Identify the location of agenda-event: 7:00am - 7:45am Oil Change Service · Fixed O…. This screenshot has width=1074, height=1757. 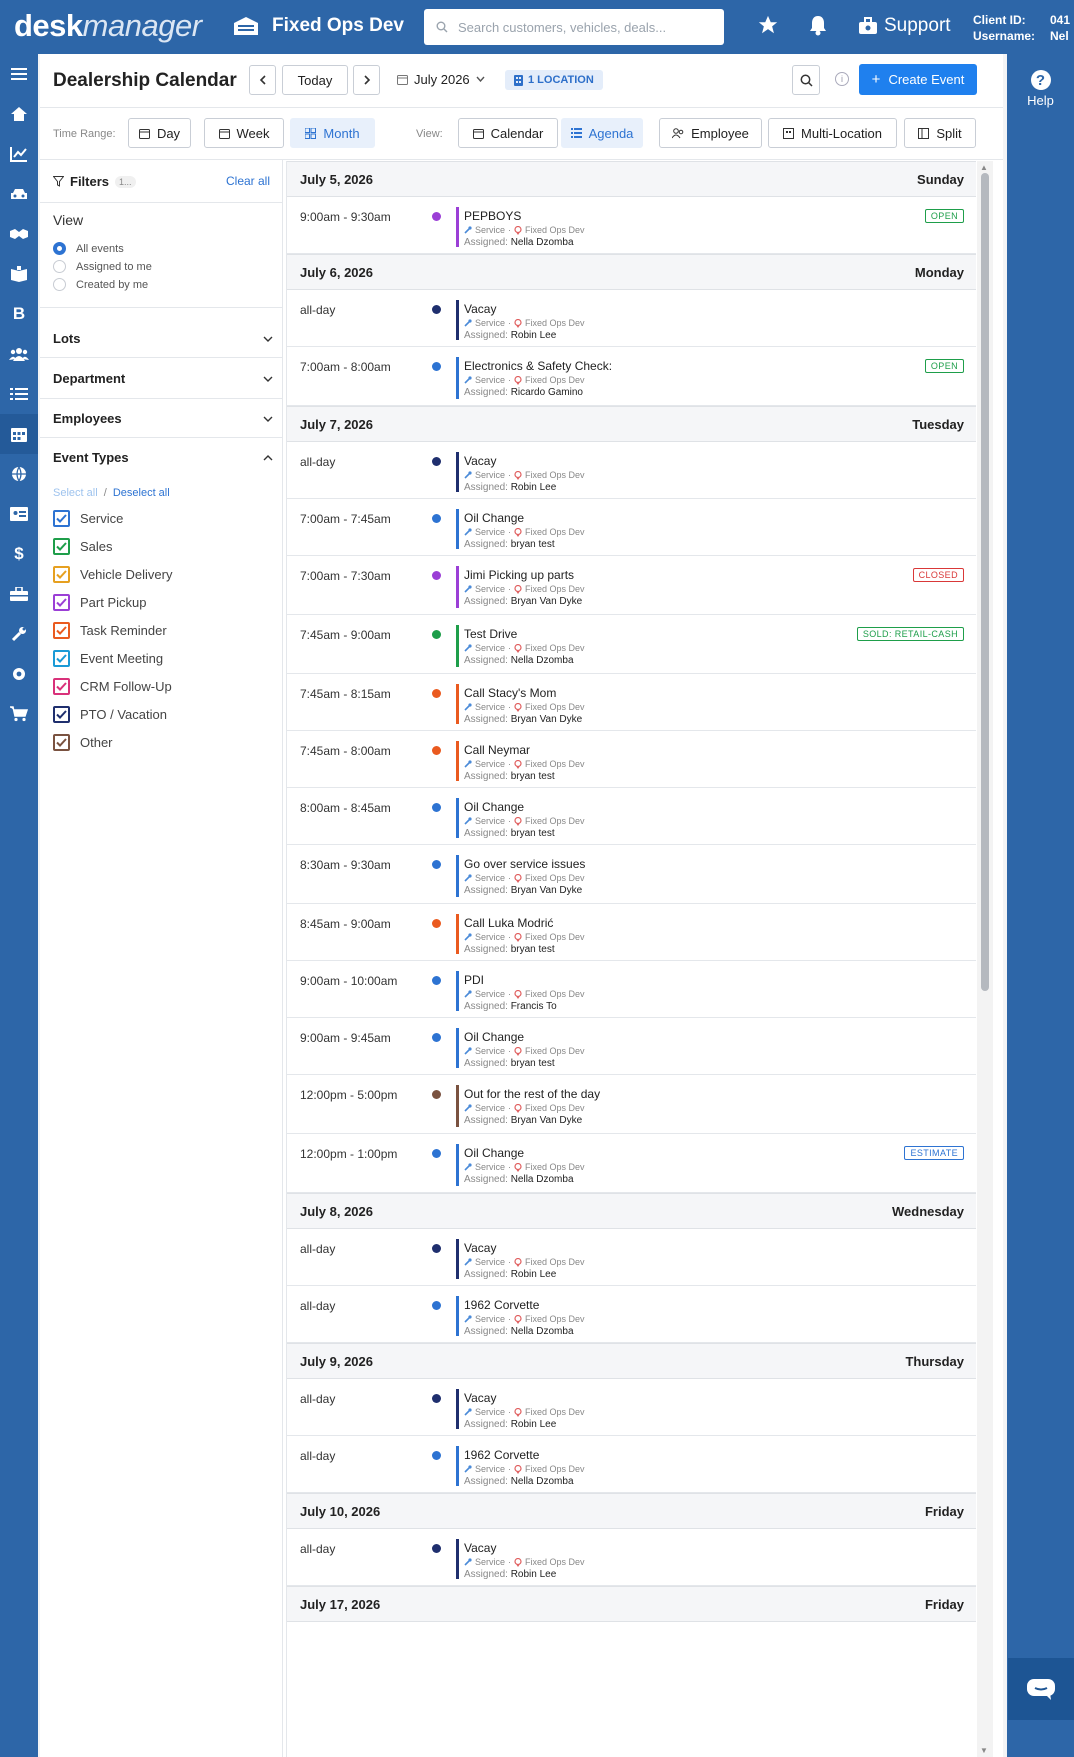
(631, 527).